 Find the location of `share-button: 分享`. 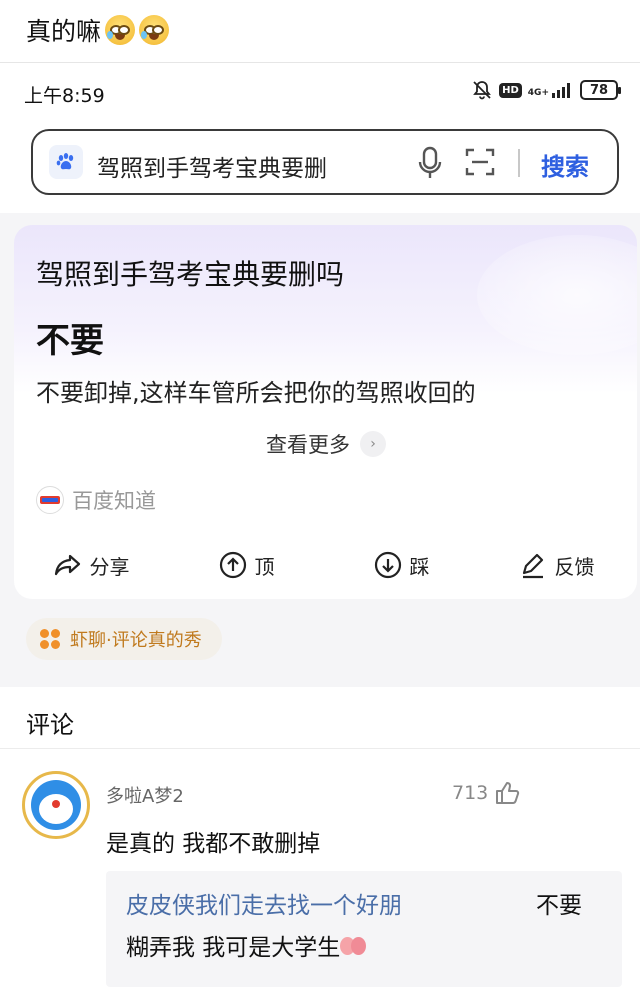

share-button: 分享 is located at coordinates (91, 565).